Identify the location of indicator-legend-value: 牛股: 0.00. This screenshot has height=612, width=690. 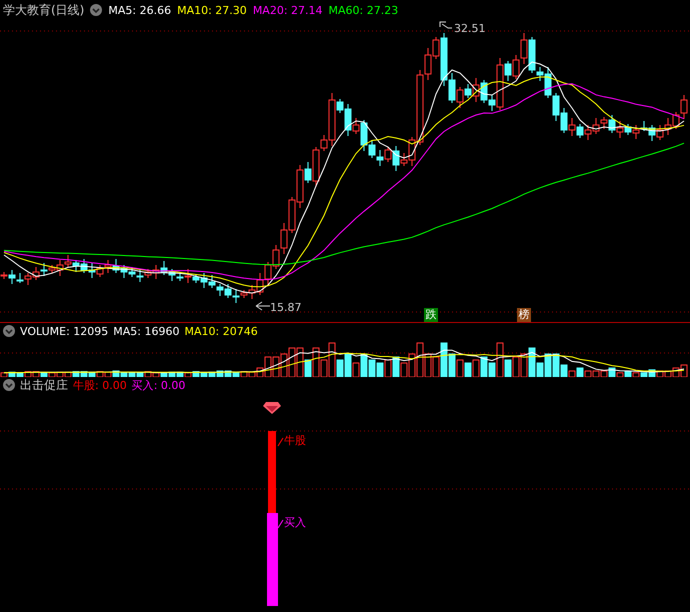
(100, 385).